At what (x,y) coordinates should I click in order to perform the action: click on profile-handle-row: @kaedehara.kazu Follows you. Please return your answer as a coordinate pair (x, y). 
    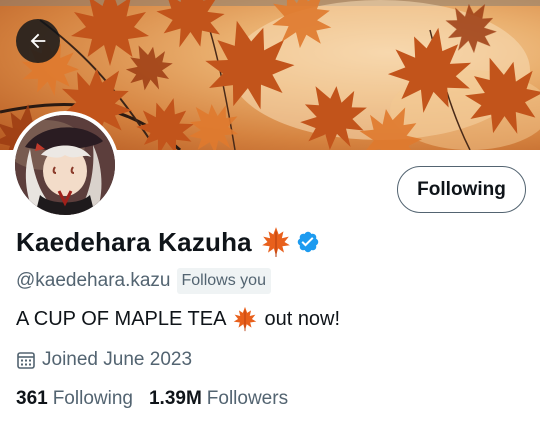
    Looking at the image, I should click on (143, 281).